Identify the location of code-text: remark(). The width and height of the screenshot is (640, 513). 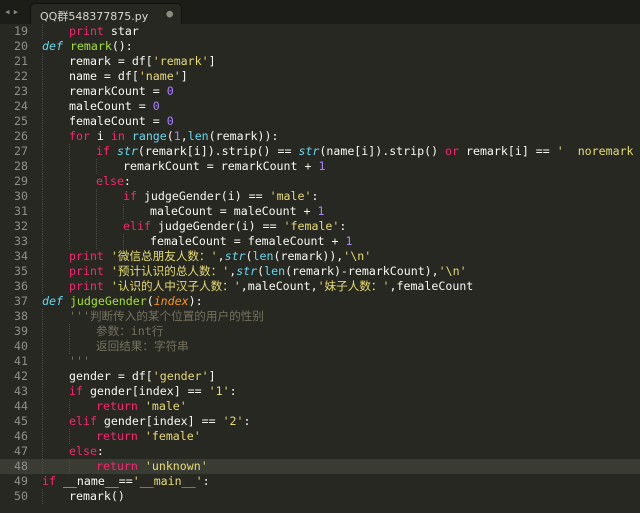
(97, 496).